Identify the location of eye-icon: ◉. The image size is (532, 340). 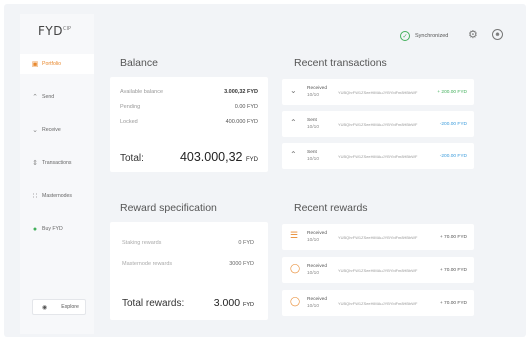
(45, 307).